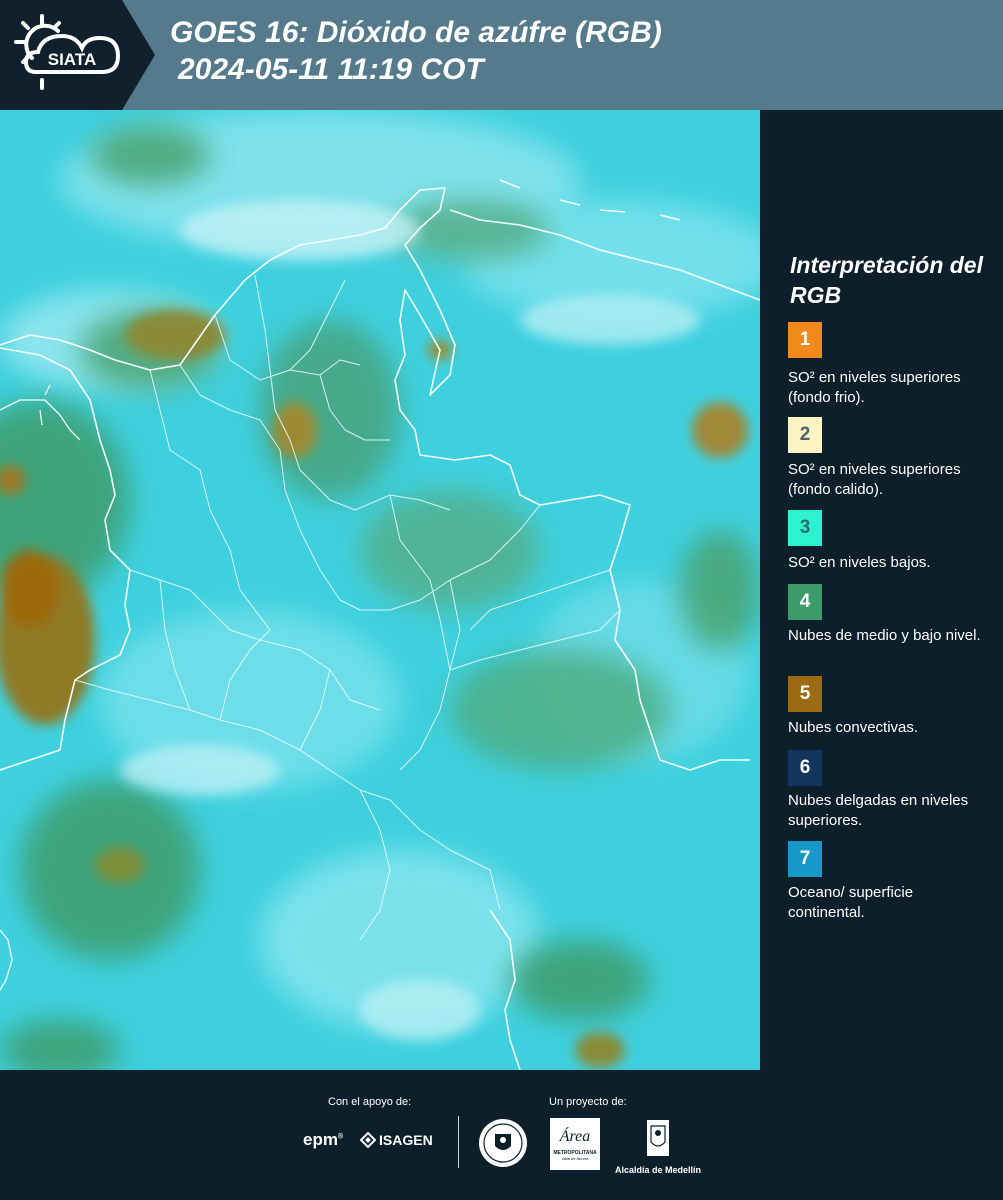 Image resolution: width=1003 pixels, height=1200 pixels. Describe the element at coordinates (886, 280) in the screenshot. I see `legend-title: Interpretación del RGB` at that location.